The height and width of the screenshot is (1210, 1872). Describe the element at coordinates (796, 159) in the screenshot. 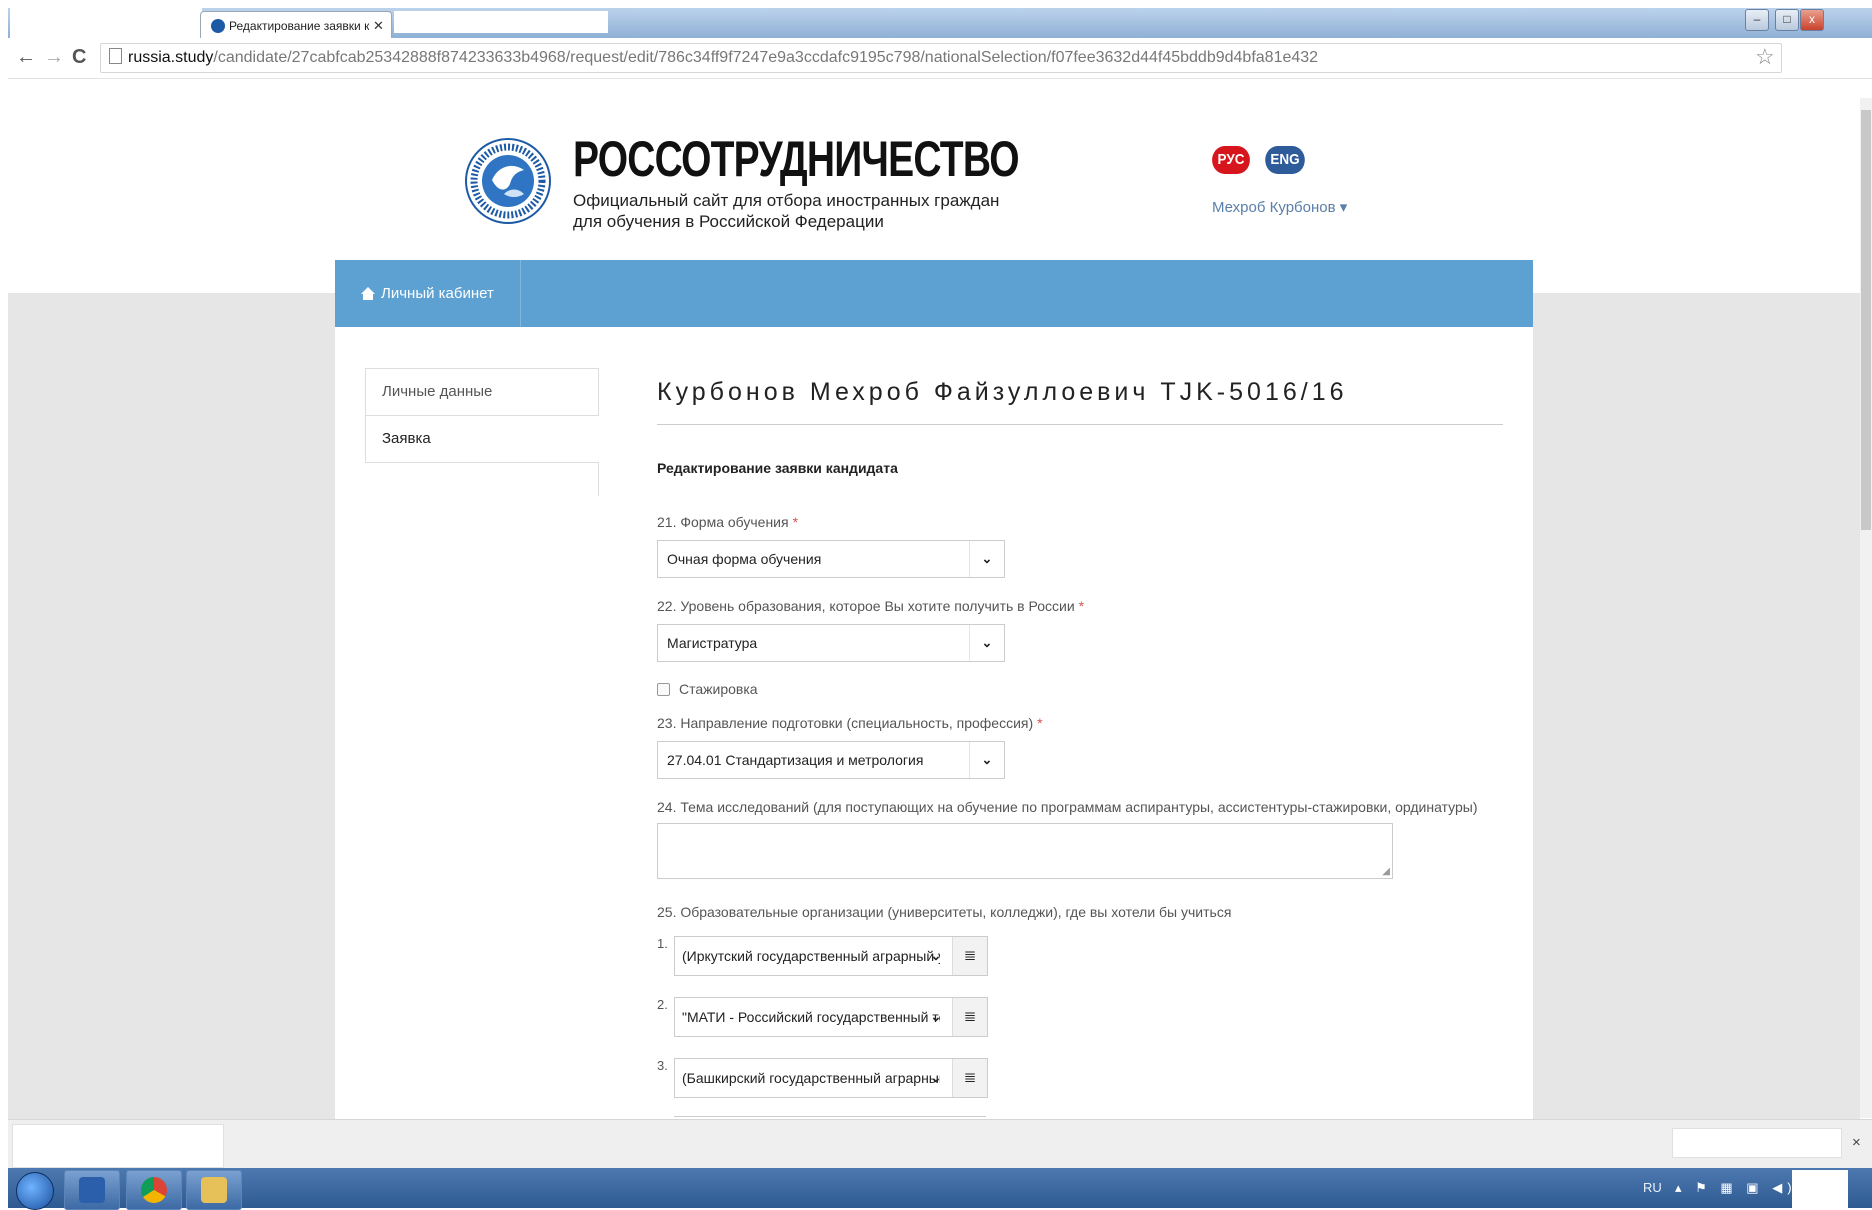

I see `brand-title: РОССОТРУДНИЧЕСТВО` at that location.